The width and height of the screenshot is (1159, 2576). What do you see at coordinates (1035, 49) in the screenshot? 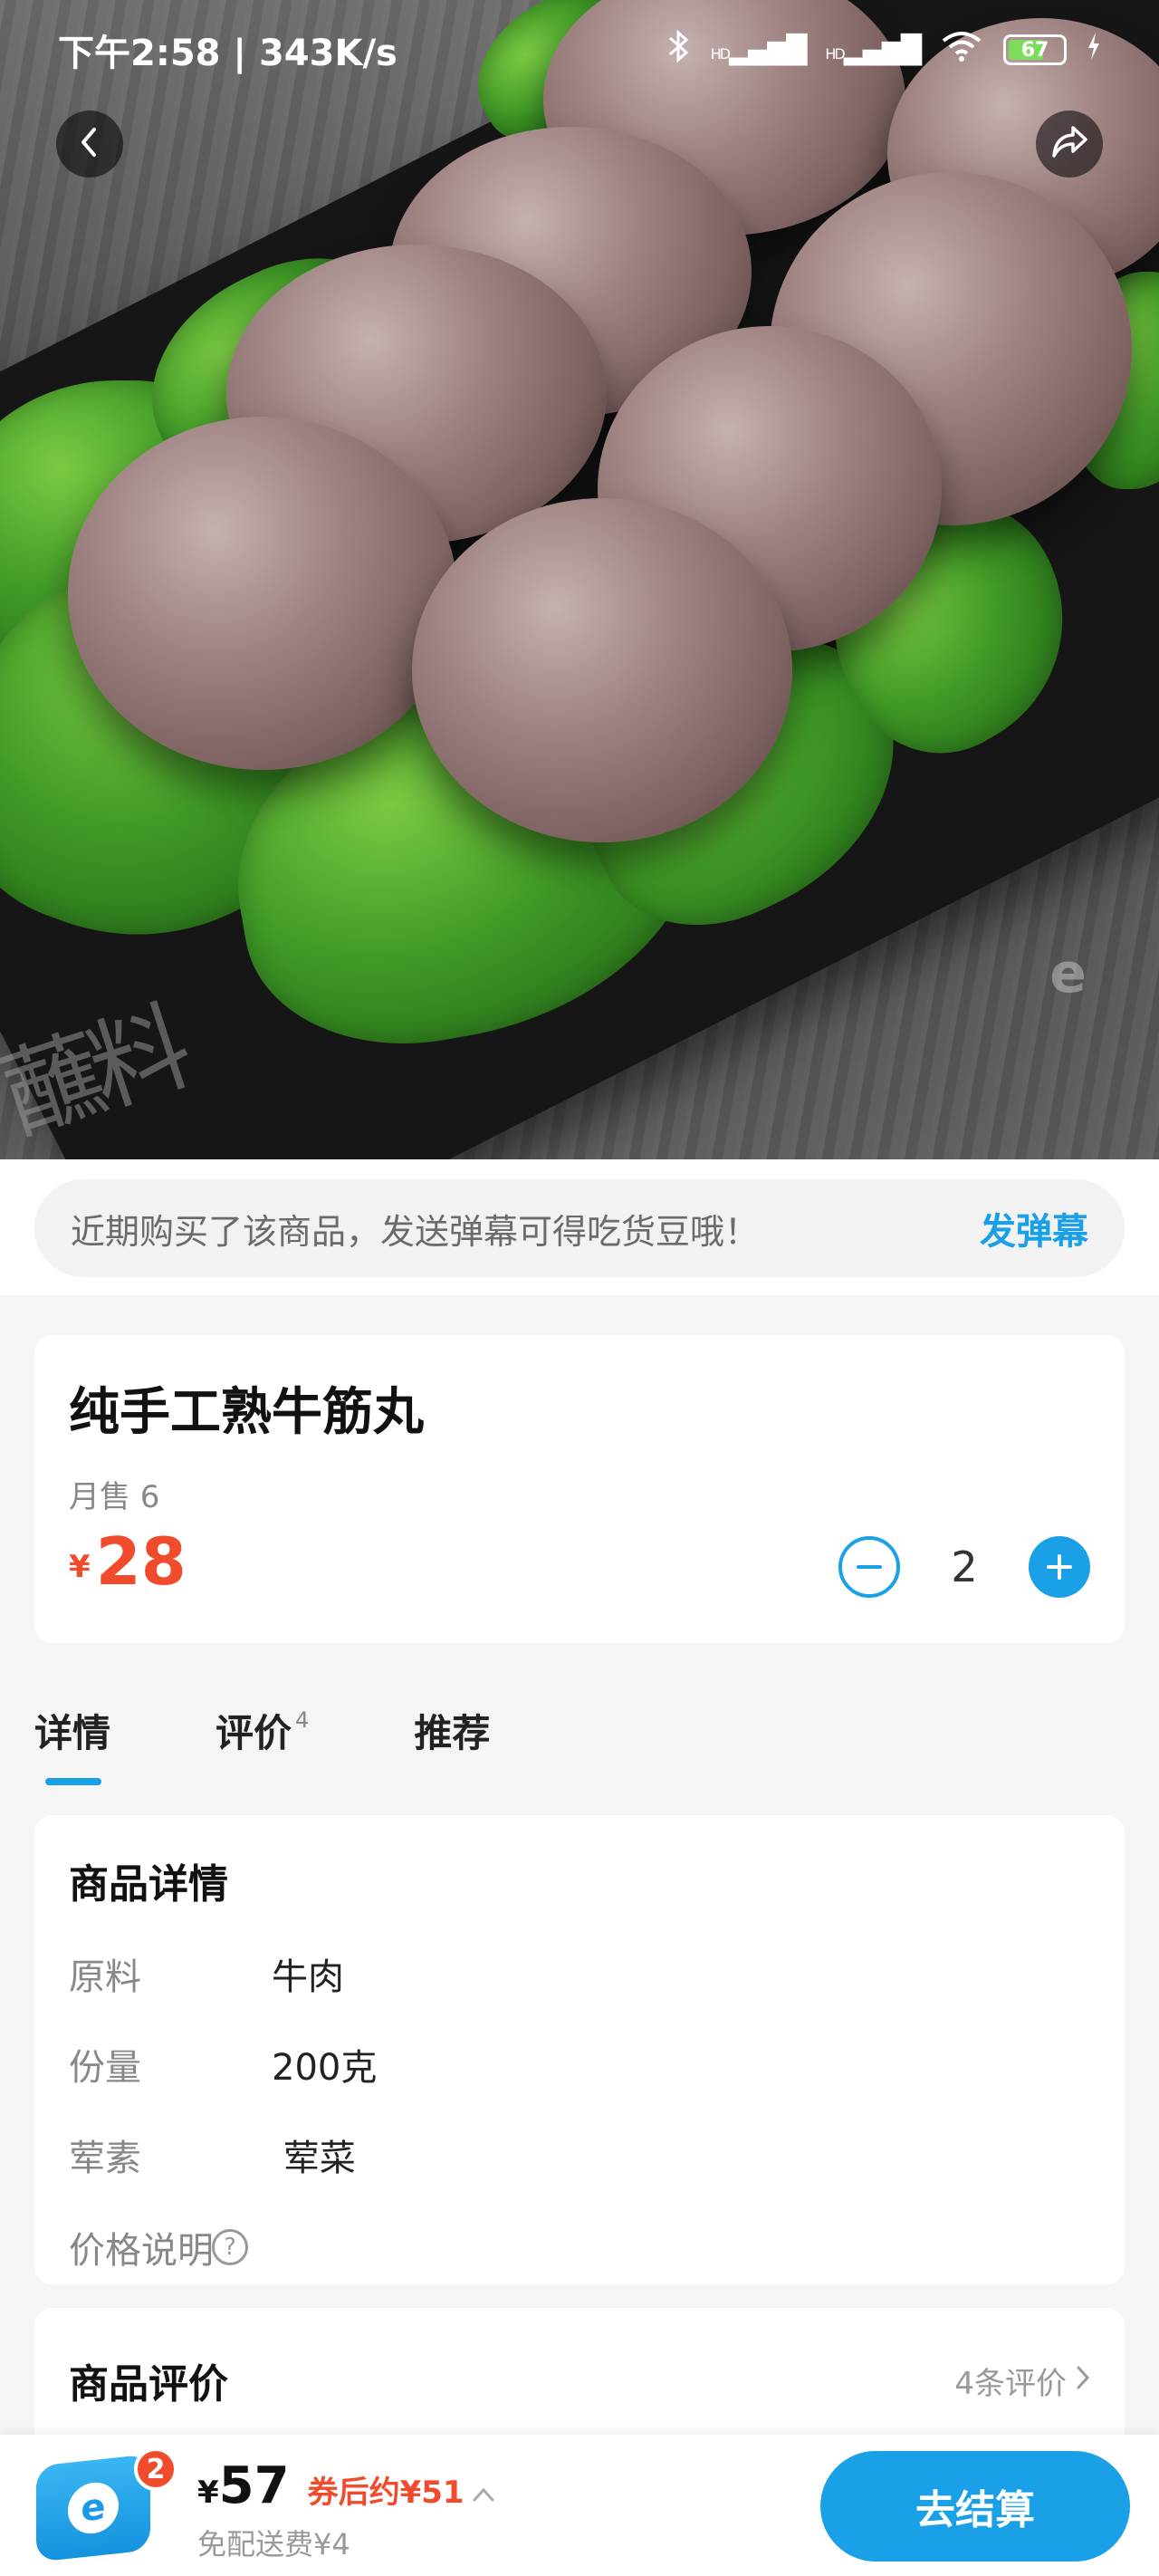
I see `battery-icon: 67` at bounding box center [1035, 49].